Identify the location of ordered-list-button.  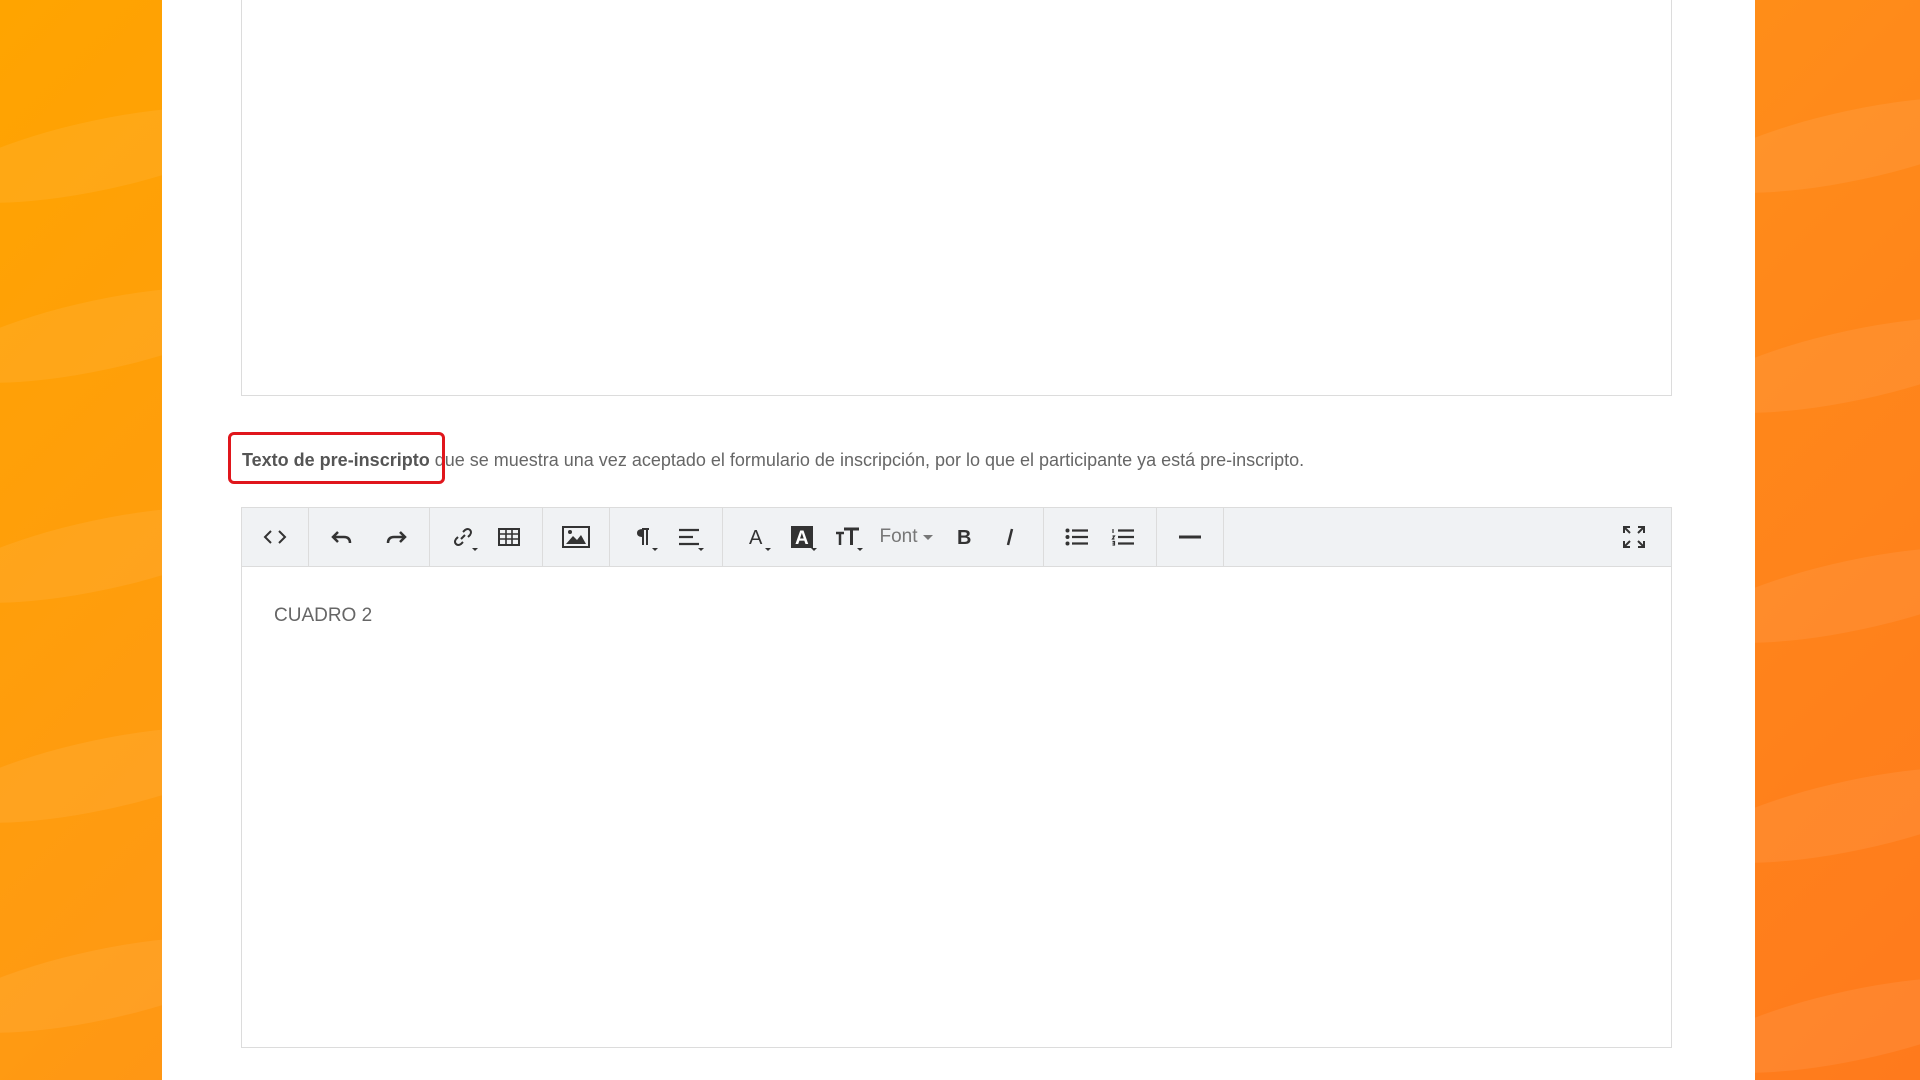
(1123, 537).